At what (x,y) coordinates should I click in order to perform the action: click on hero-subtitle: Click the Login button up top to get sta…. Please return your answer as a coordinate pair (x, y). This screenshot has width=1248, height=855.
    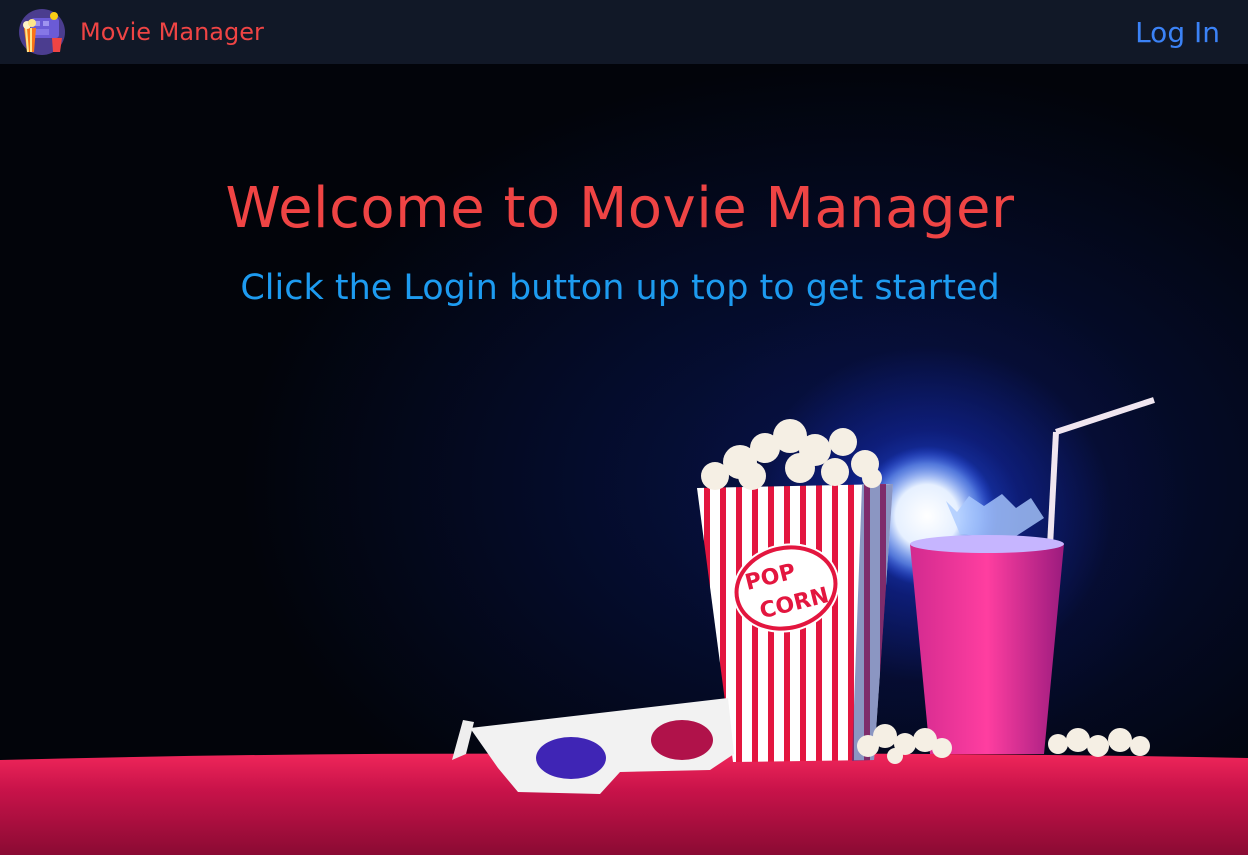
    Looking at the image, I should click on (620, 288).